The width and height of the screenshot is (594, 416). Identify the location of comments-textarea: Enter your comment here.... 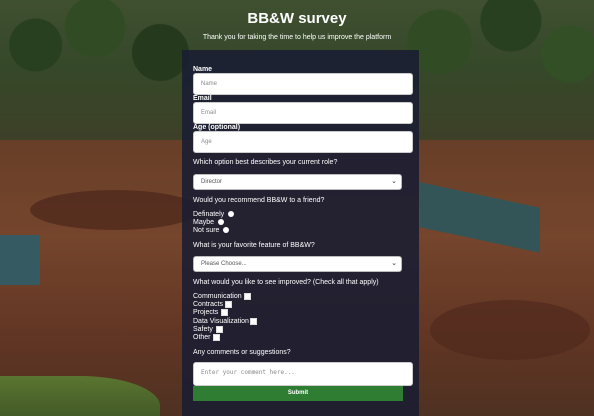
(303, 374).